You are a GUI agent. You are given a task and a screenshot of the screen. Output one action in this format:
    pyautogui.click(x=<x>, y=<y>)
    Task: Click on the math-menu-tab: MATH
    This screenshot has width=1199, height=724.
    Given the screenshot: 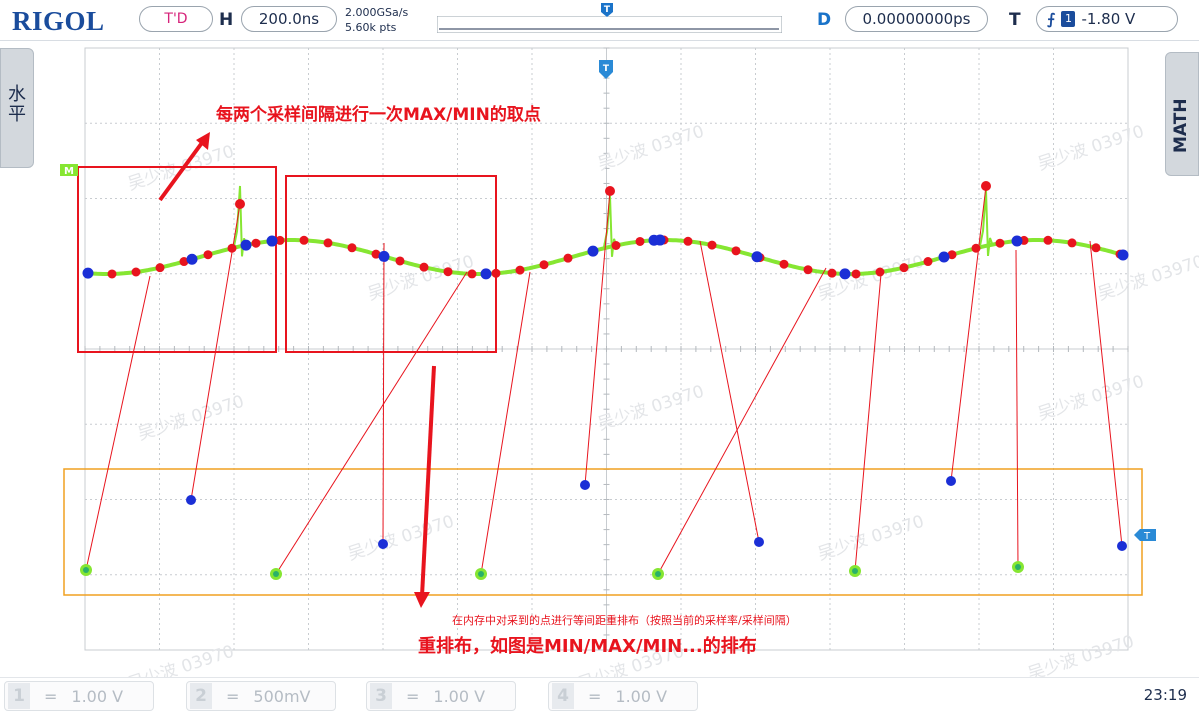 What is the action you would take?
    pyautogui.click(x=1182, y=114)
    